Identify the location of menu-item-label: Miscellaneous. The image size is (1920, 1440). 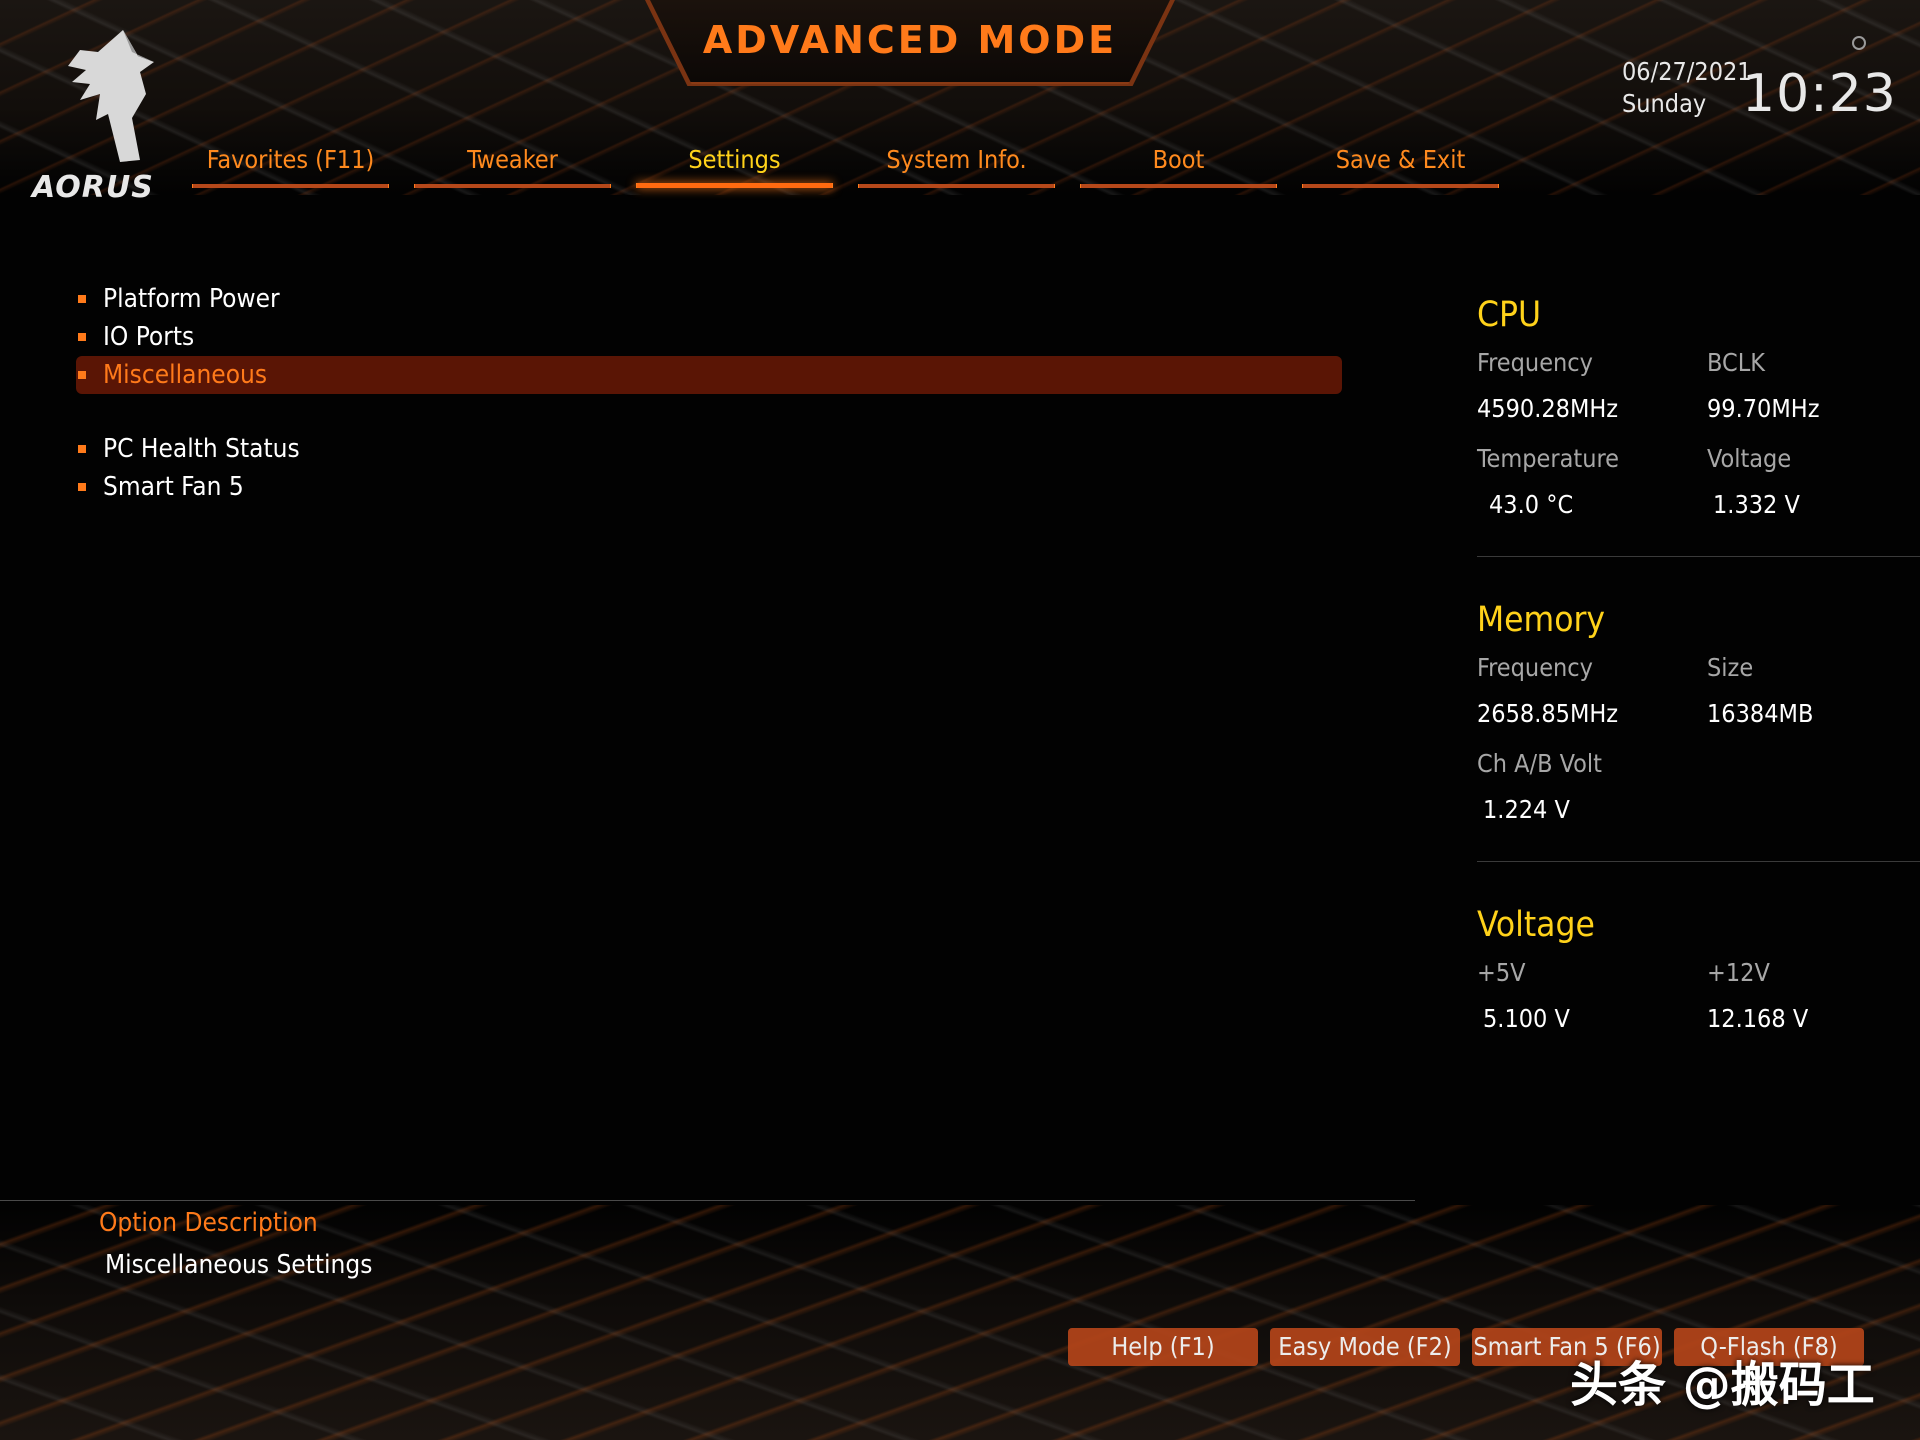
(185, 375).